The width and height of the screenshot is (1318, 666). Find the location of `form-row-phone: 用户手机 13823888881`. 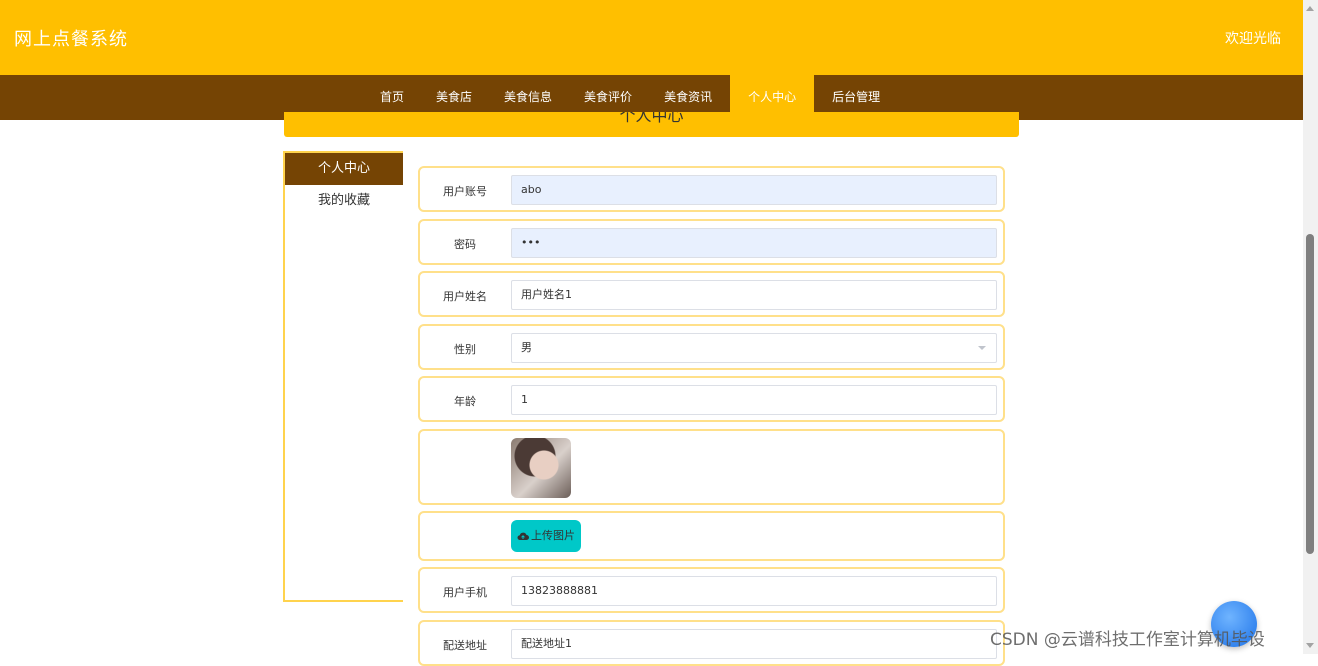

form-row-phone: 用户手机 13823888881 is located at coordinates (711, 590).